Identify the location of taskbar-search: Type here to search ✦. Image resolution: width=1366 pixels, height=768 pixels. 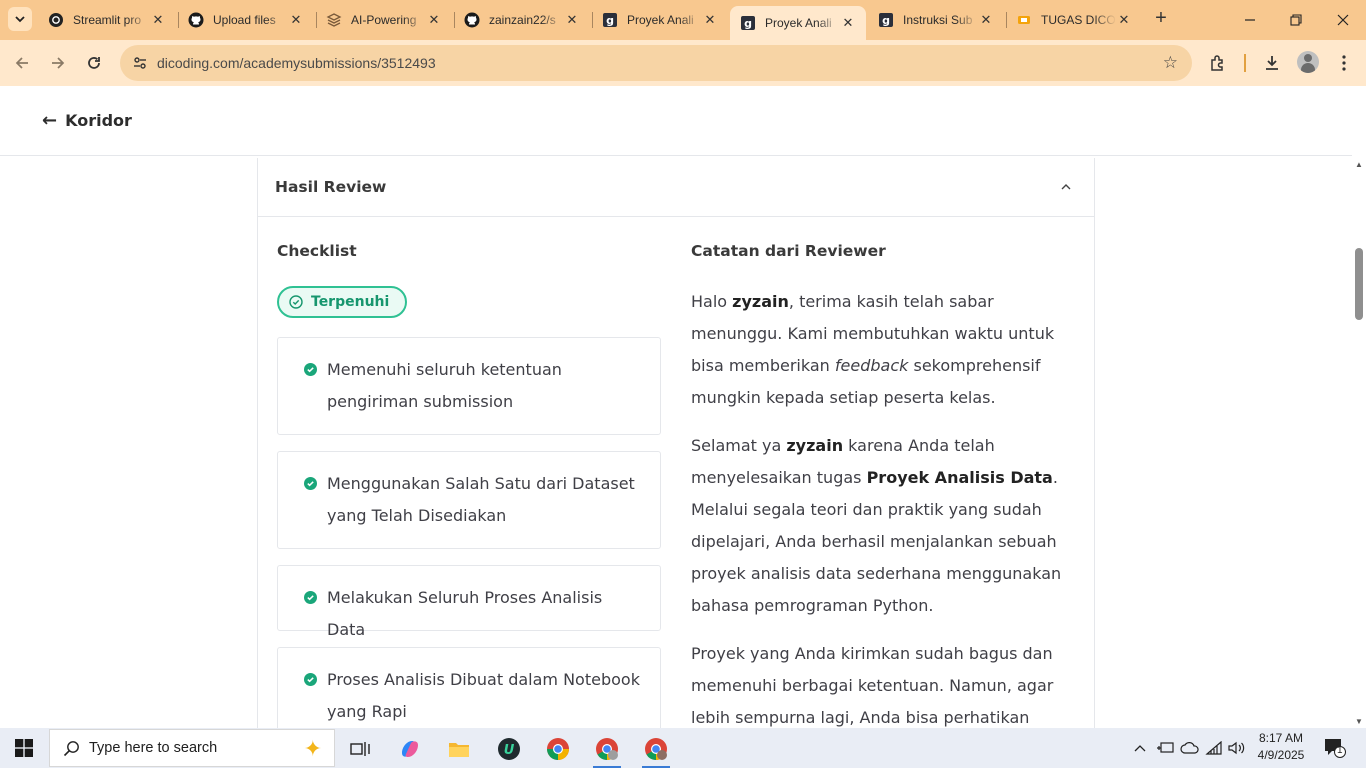
(192, 748).